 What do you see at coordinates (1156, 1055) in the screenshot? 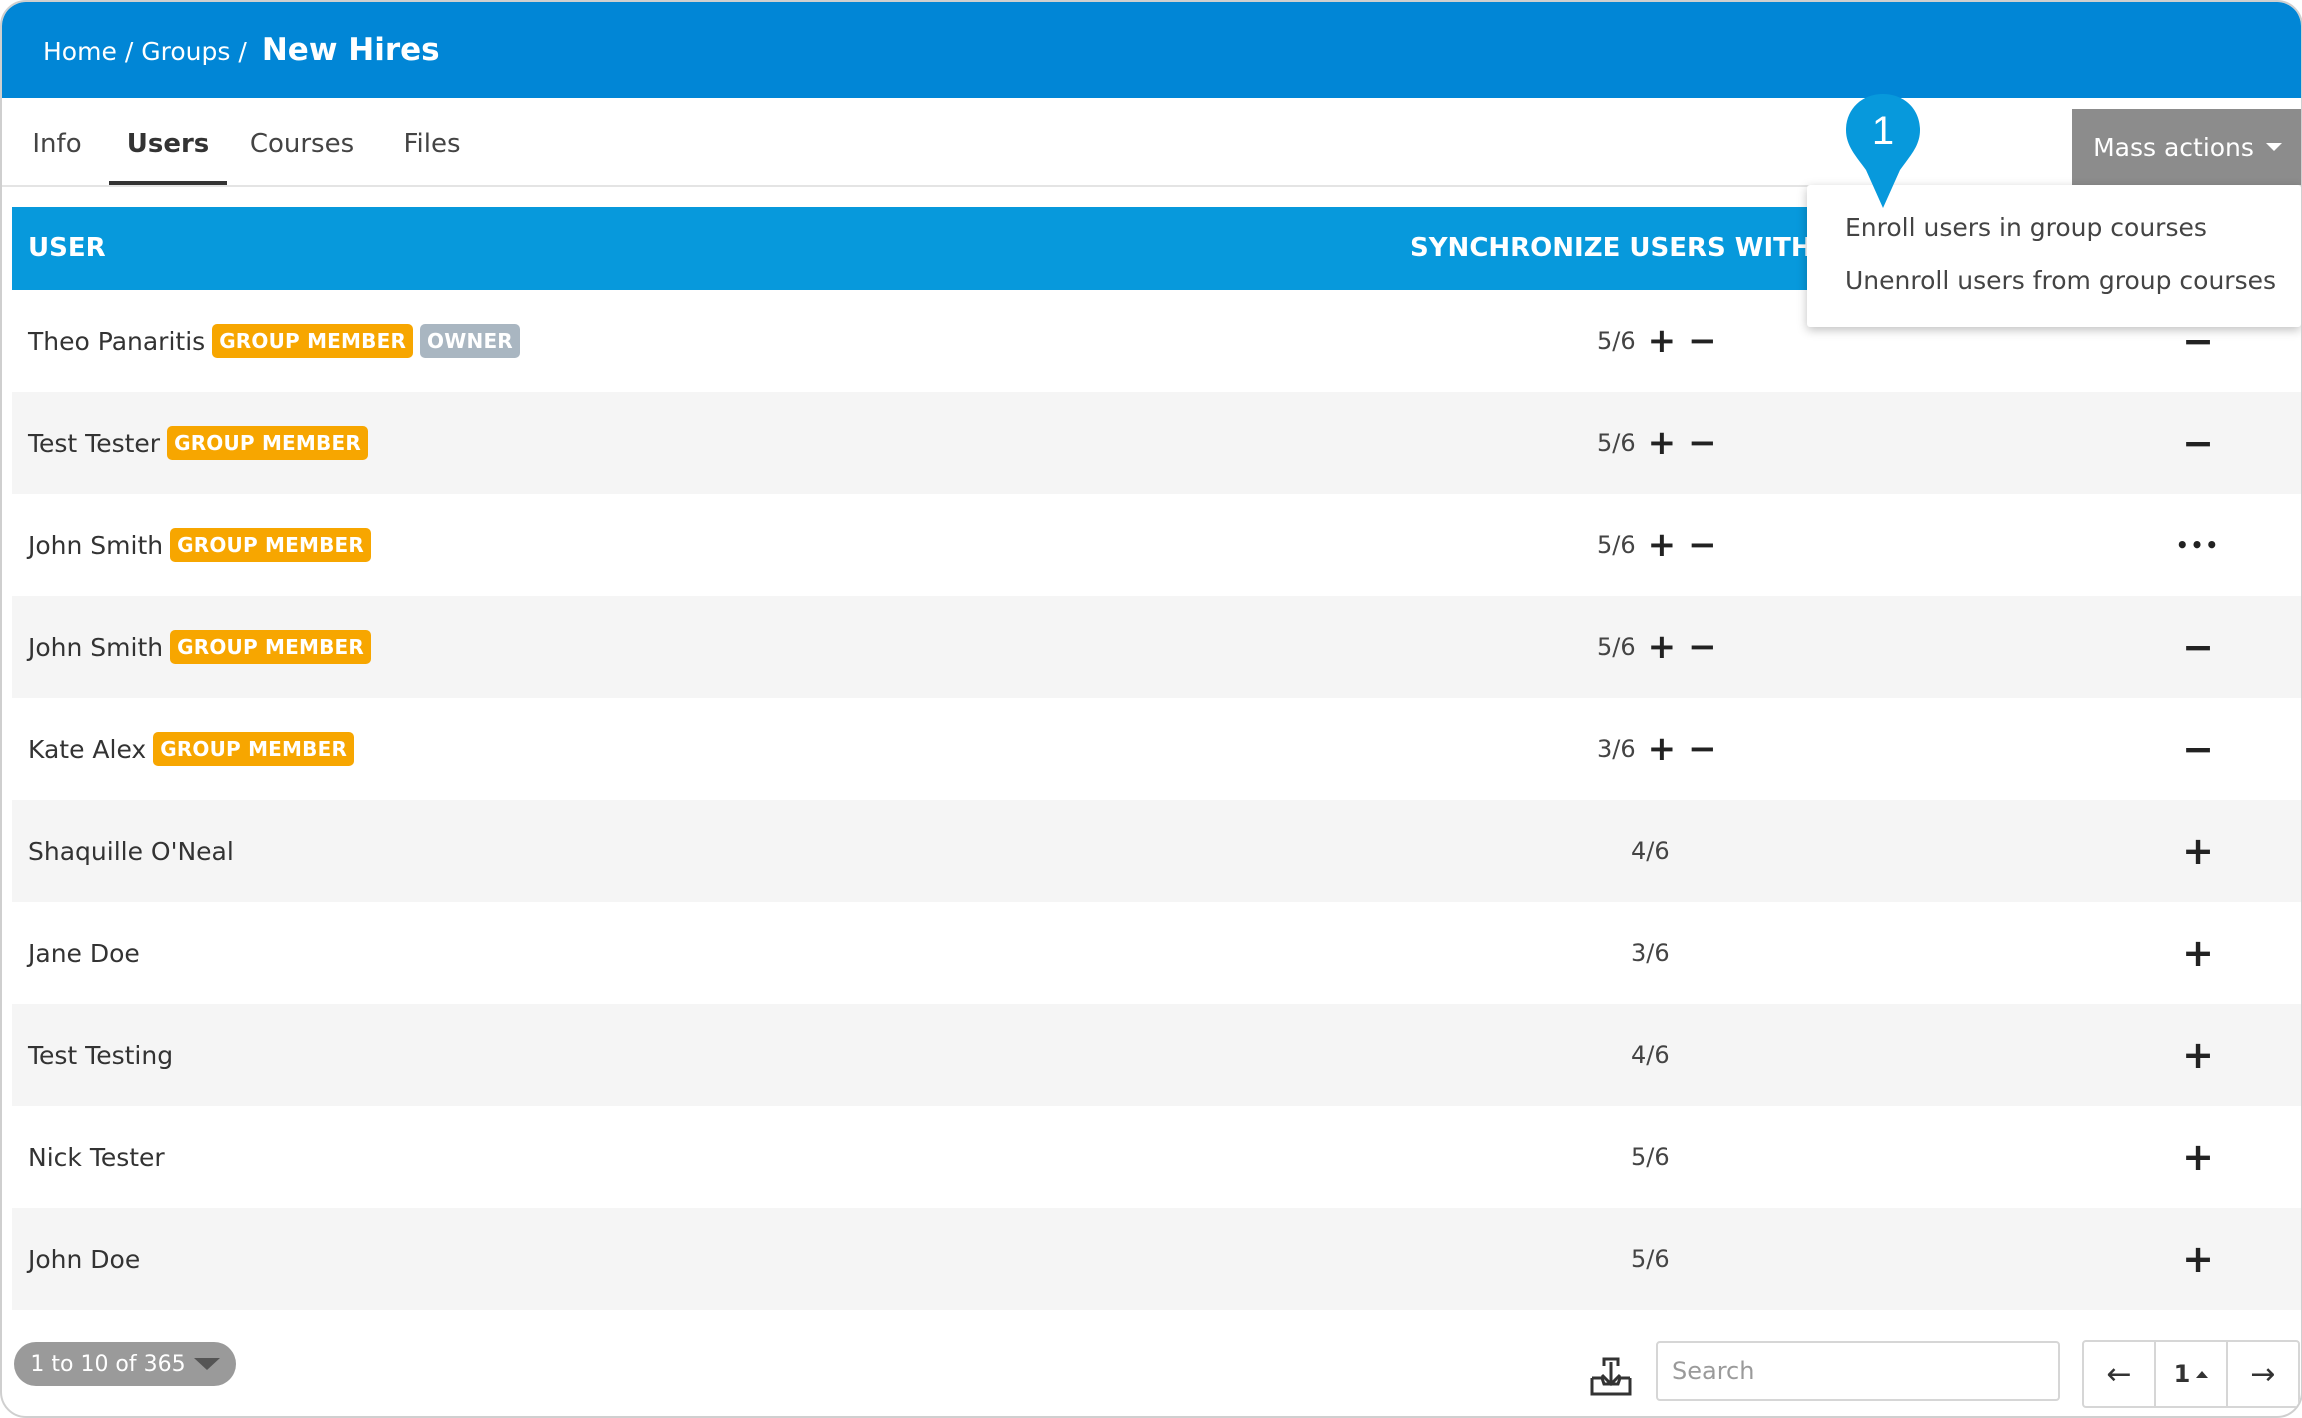
I see `table-row: Test Testing 4/6 +` at bounding box center [1156, 1055].